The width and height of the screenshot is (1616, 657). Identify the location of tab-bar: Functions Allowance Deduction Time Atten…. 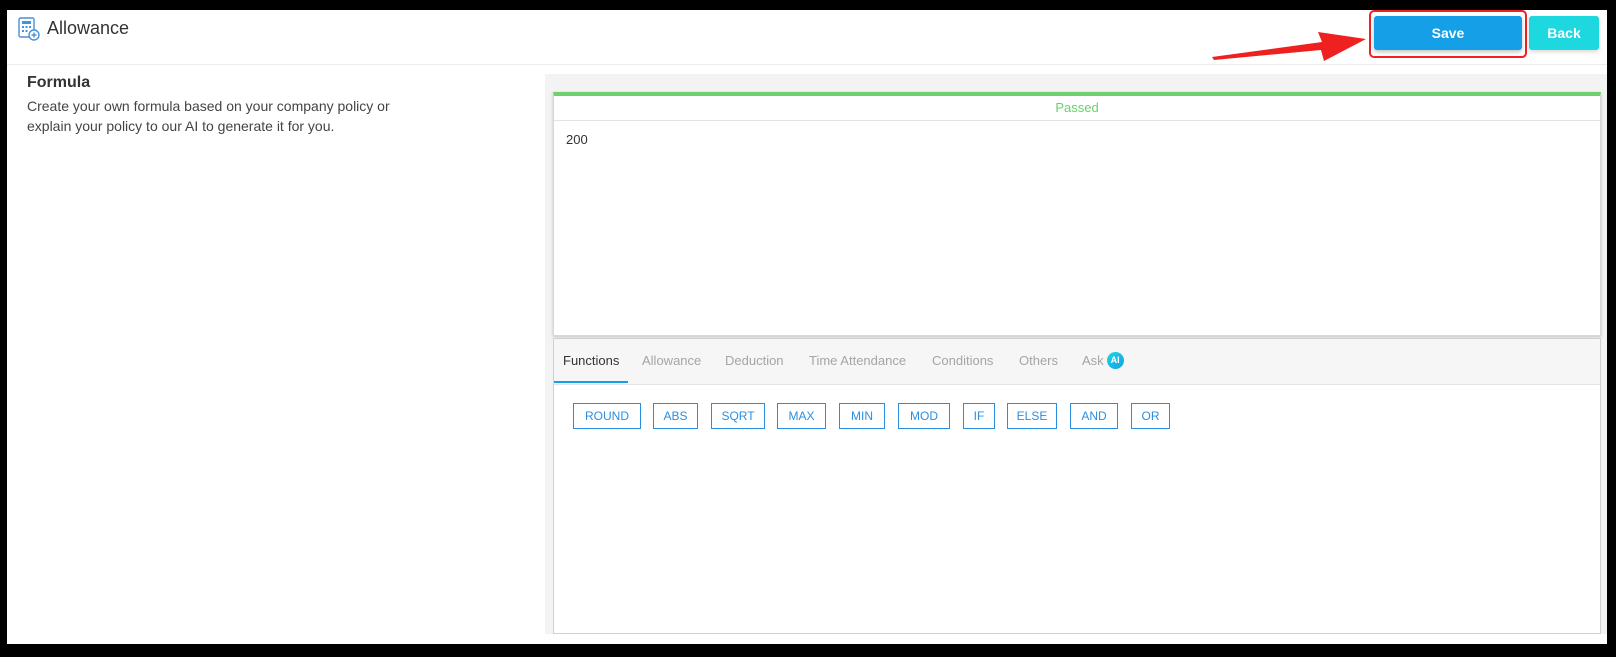
(1077, 362).